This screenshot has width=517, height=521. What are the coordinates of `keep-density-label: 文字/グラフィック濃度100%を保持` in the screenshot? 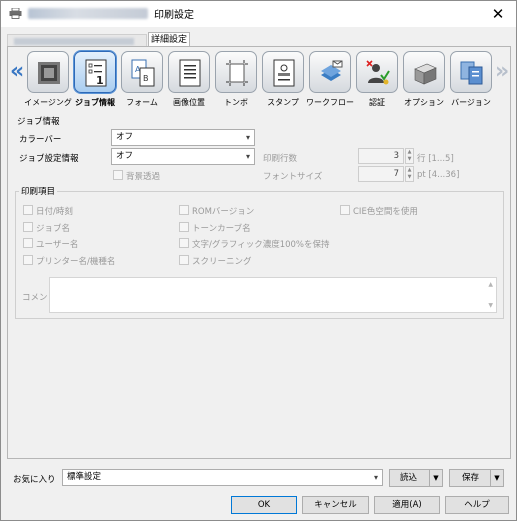 It's located at (261, 245).